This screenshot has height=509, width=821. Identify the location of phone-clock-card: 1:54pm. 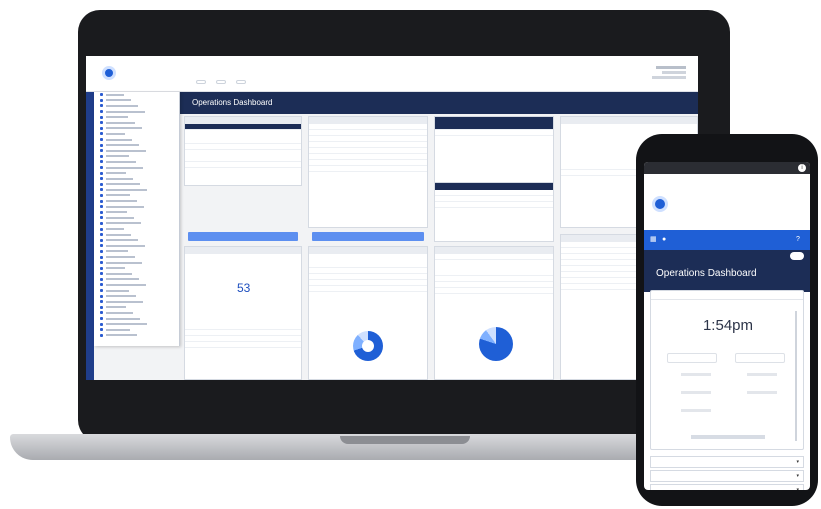
(727, 370).